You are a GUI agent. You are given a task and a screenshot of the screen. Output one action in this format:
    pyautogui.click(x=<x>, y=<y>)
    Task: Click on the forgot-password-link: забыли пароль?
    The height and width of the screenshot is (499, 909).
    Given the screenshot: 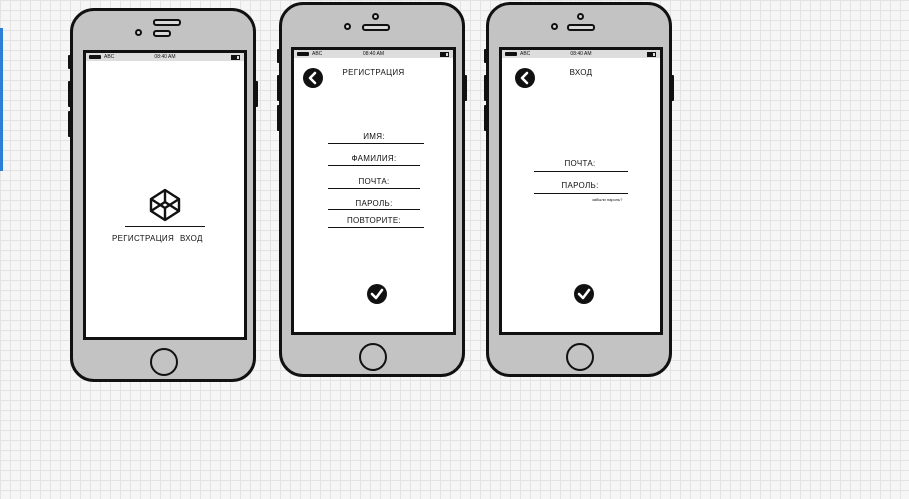 What is the action you would take?
    pyautogui.click(x=607, y=199)
    